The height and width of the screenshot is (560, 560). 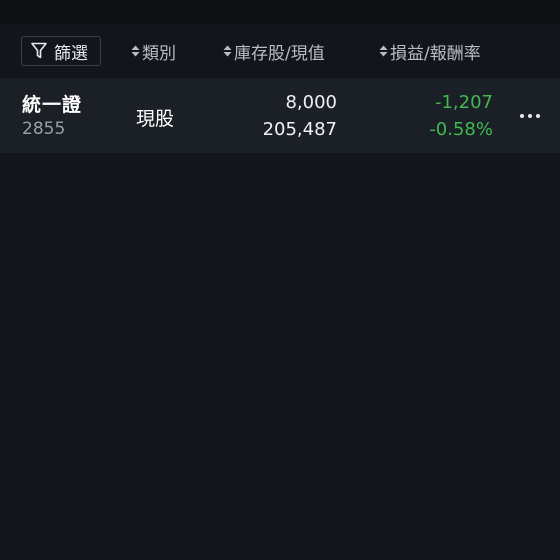 I want to click on filter-icon, so click(x=39, y=50).